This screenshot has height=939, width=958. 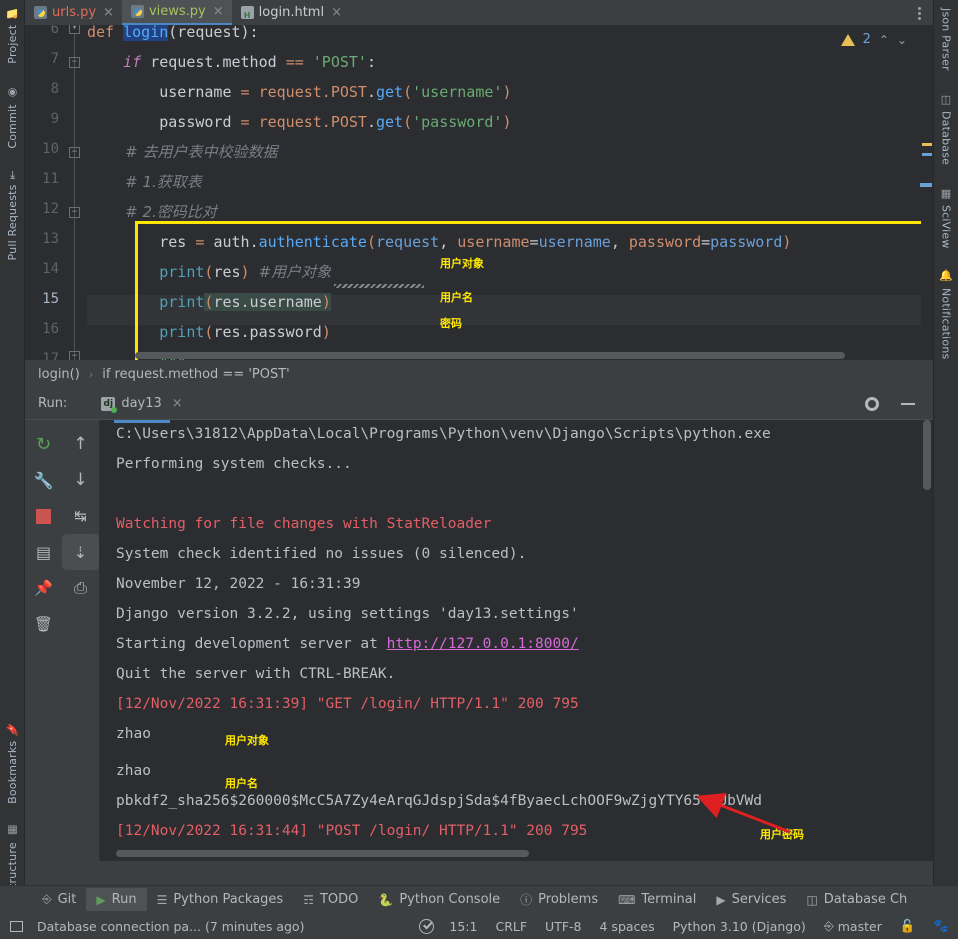 What do you see at coordinates (863, 926) in the screenshot?
I see `git-branch: master` at bounding box center [863, 926].